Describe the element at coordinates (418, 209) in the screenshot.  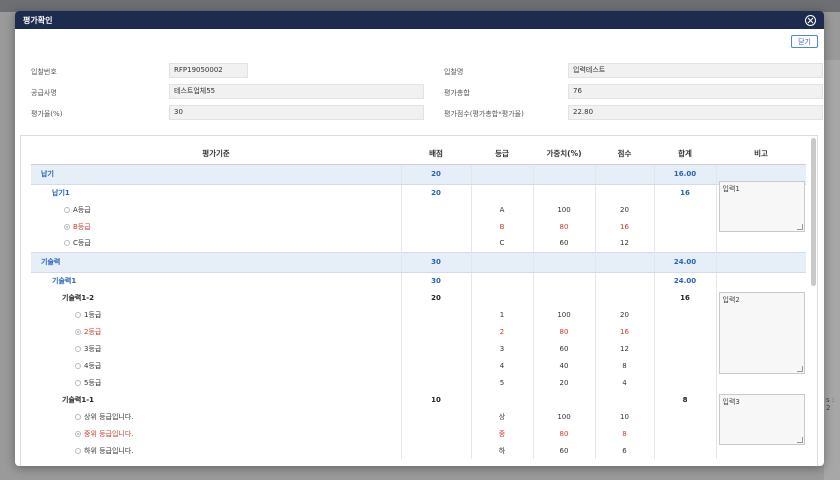
I see `grade-option-row: A등급 A 100 20` at that location.